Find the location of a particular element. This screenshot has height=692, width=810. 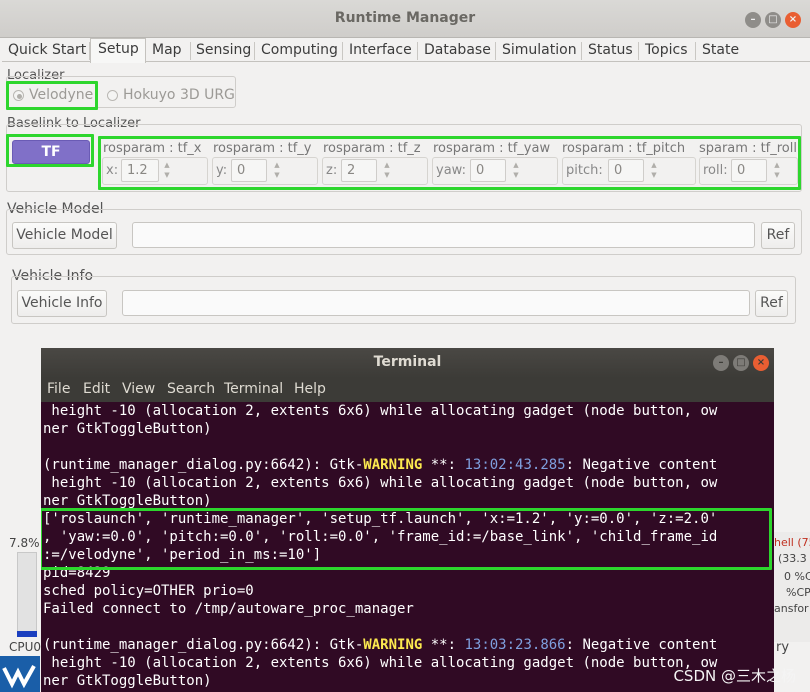

terminal-text: sched policy=OTHER prio=0 is located at coordinates (148, 591).